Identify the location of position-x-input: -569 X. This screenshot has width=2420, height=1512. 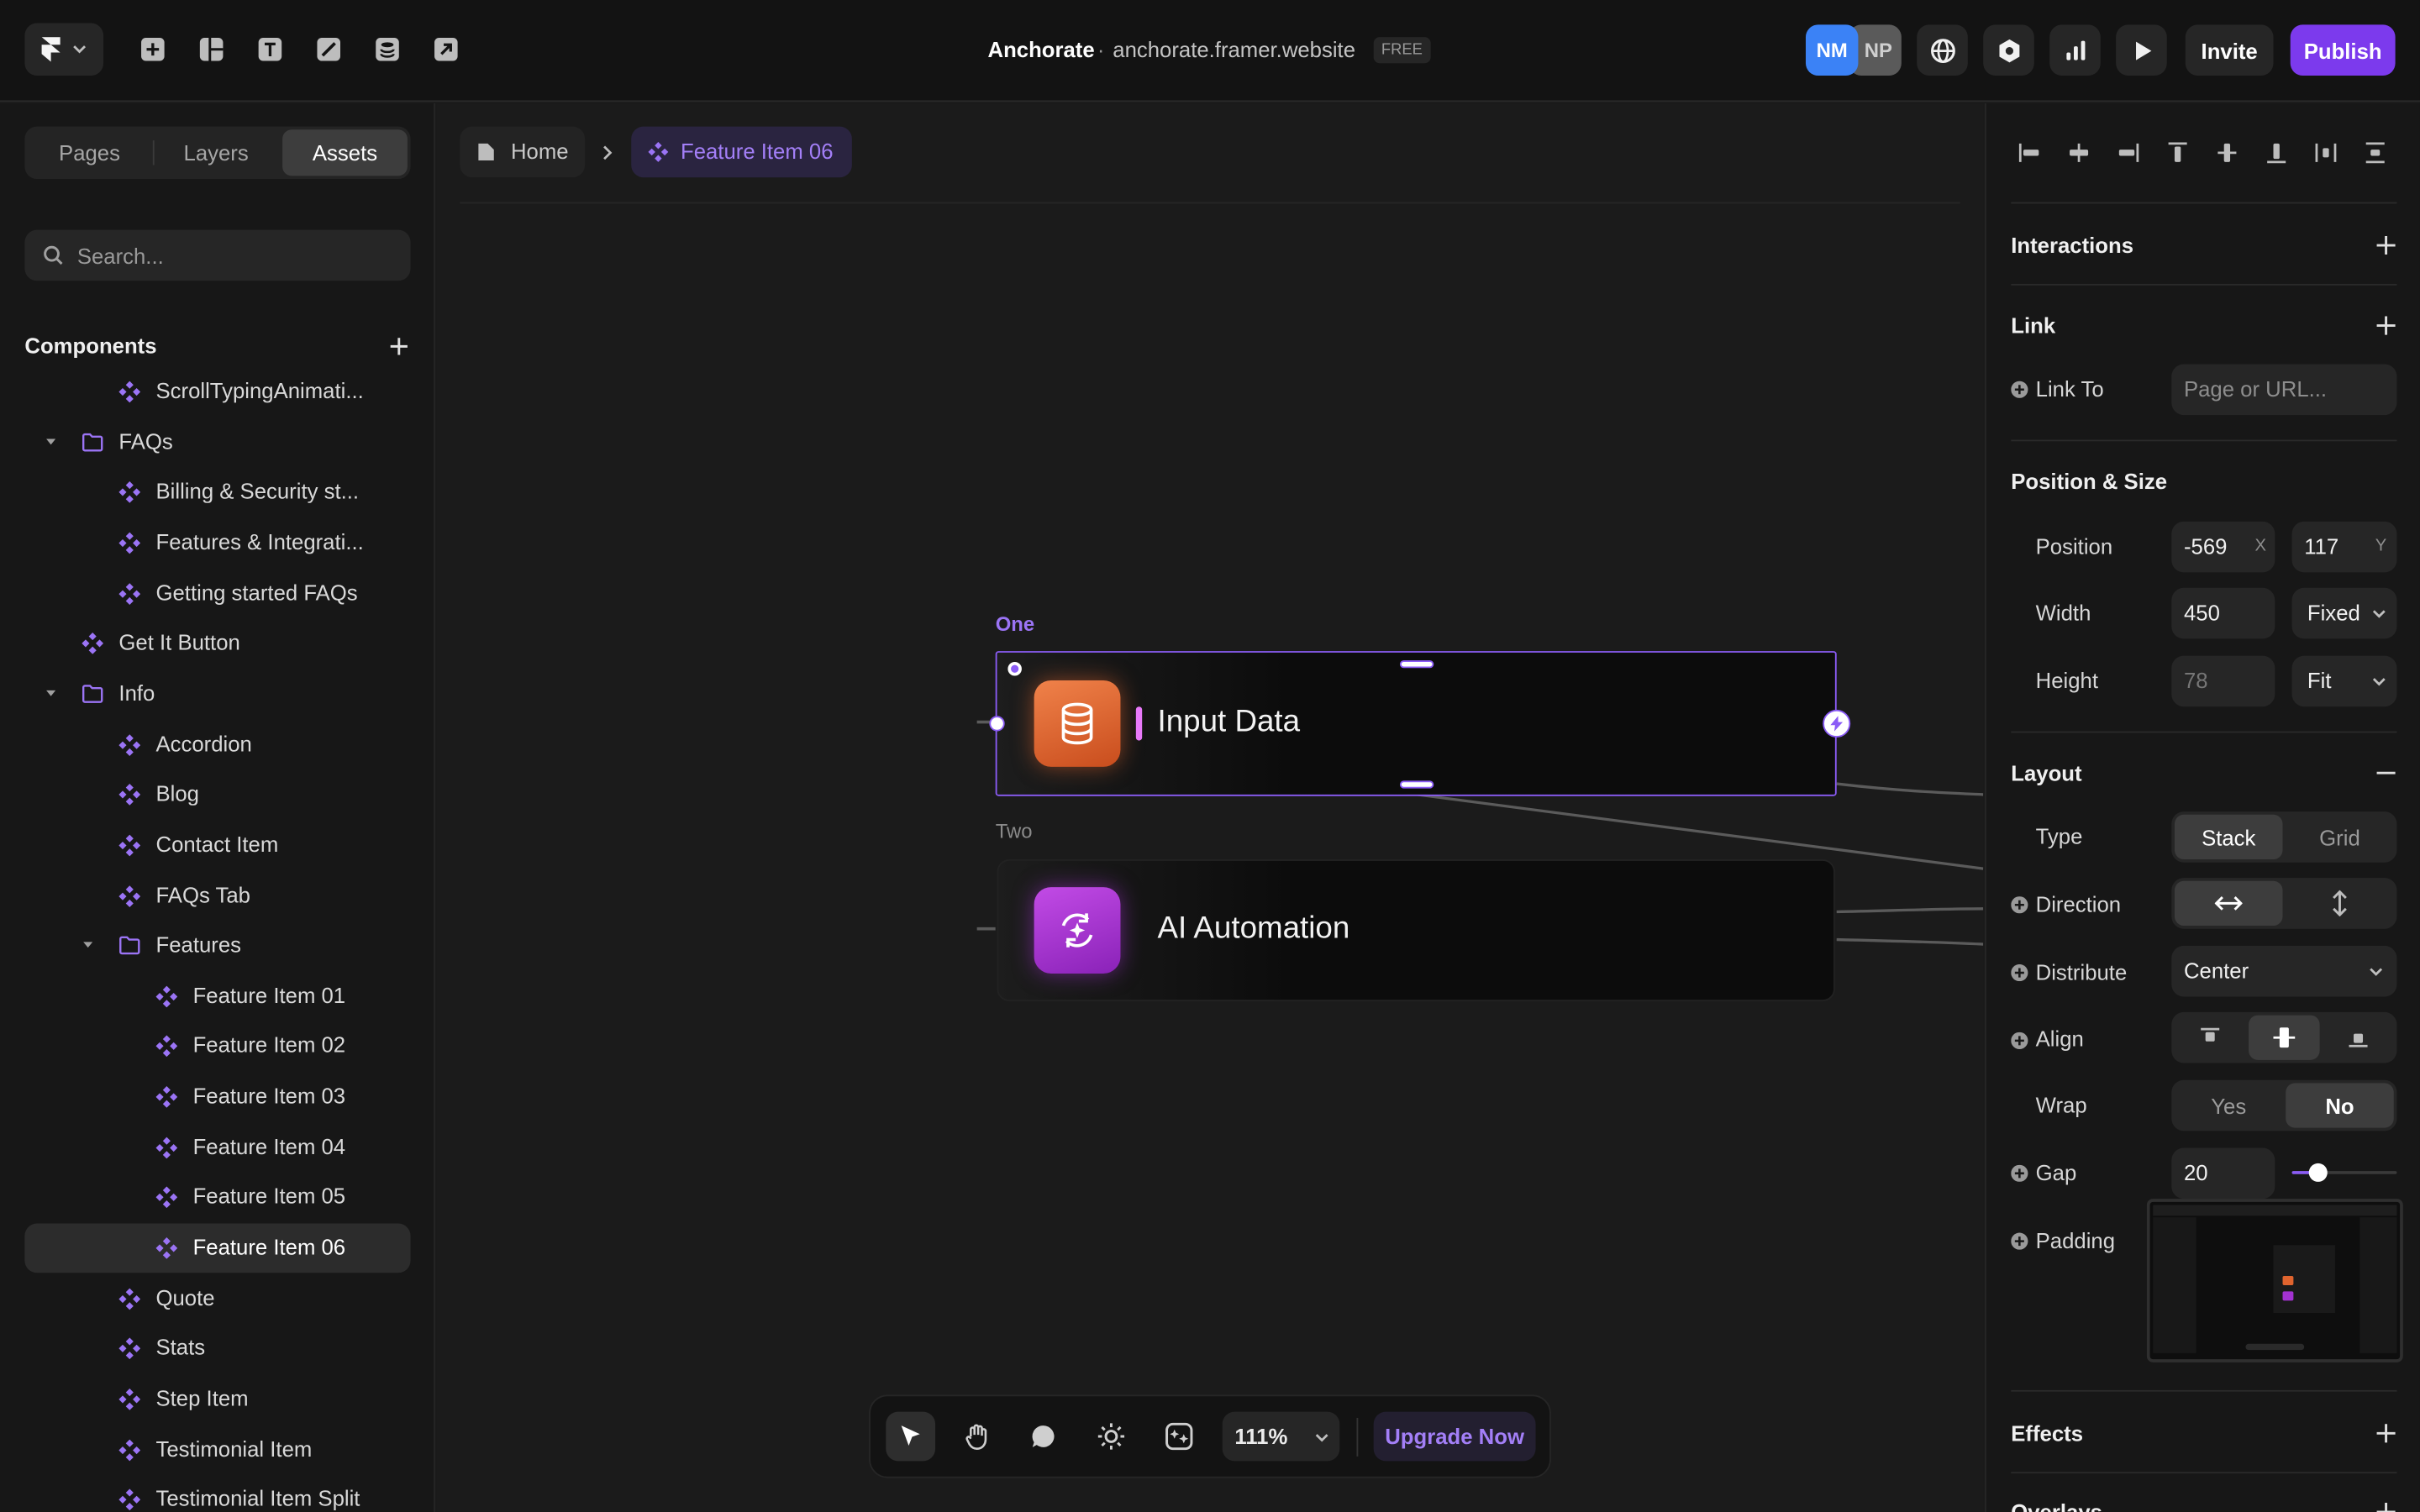
(2223, 547).